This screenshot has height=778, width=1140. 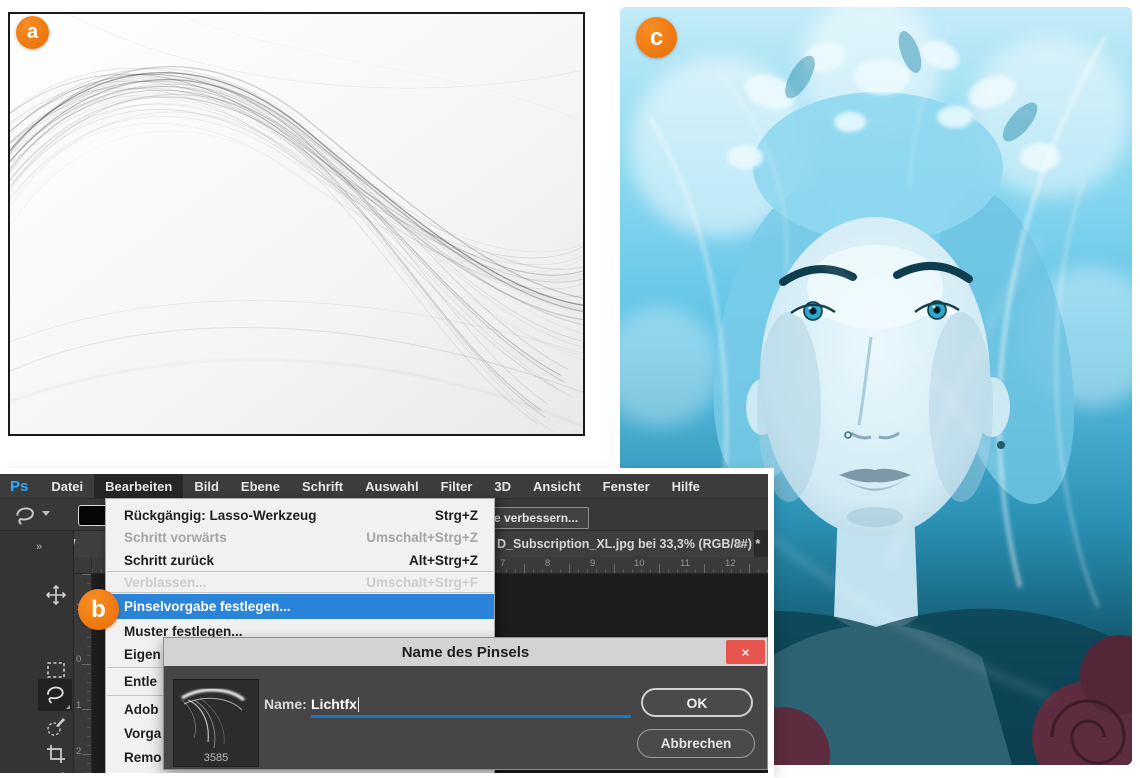 I want to click on brush-preview-thumbnail: 3585, so click(x=216, y=723).